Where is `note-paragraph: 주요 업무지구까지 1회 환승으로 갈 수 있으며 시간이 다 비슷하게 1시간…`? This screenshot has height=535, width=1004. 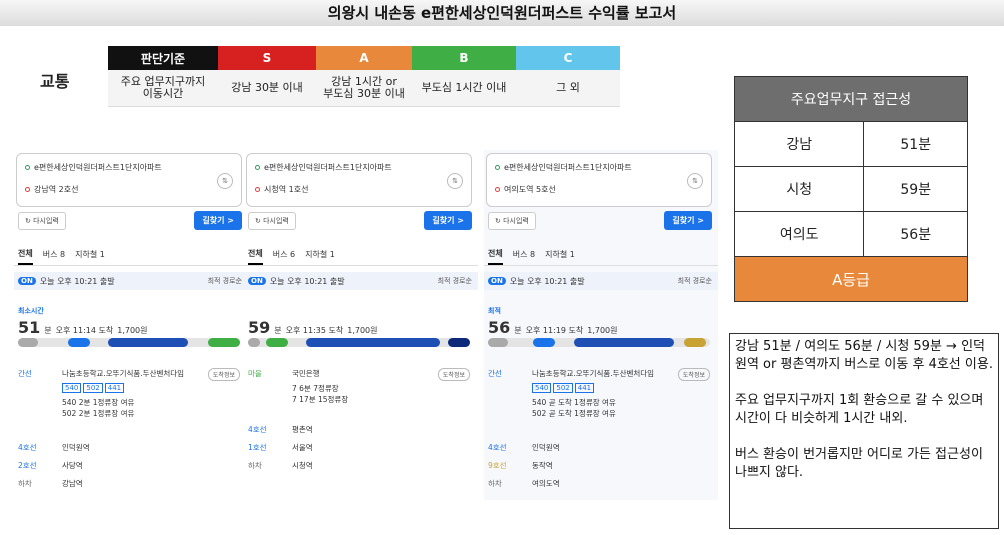 note-paragraph: 주요 업무지구까지 1회 환승으로 갈 수 있으며 시간이 다 비슷하게 1시간… is located at coordinates (859, 409).